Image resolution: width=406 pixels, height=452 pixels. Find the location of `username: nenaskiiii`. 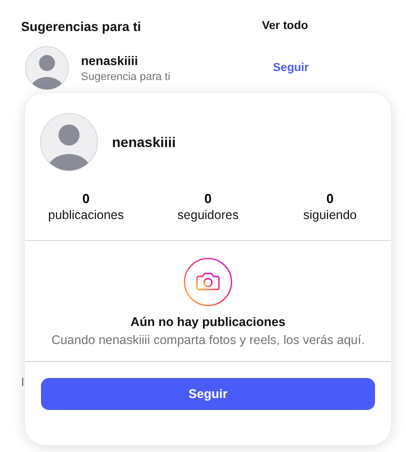

username: nenaskiiii is located at coordinates (177, 61).